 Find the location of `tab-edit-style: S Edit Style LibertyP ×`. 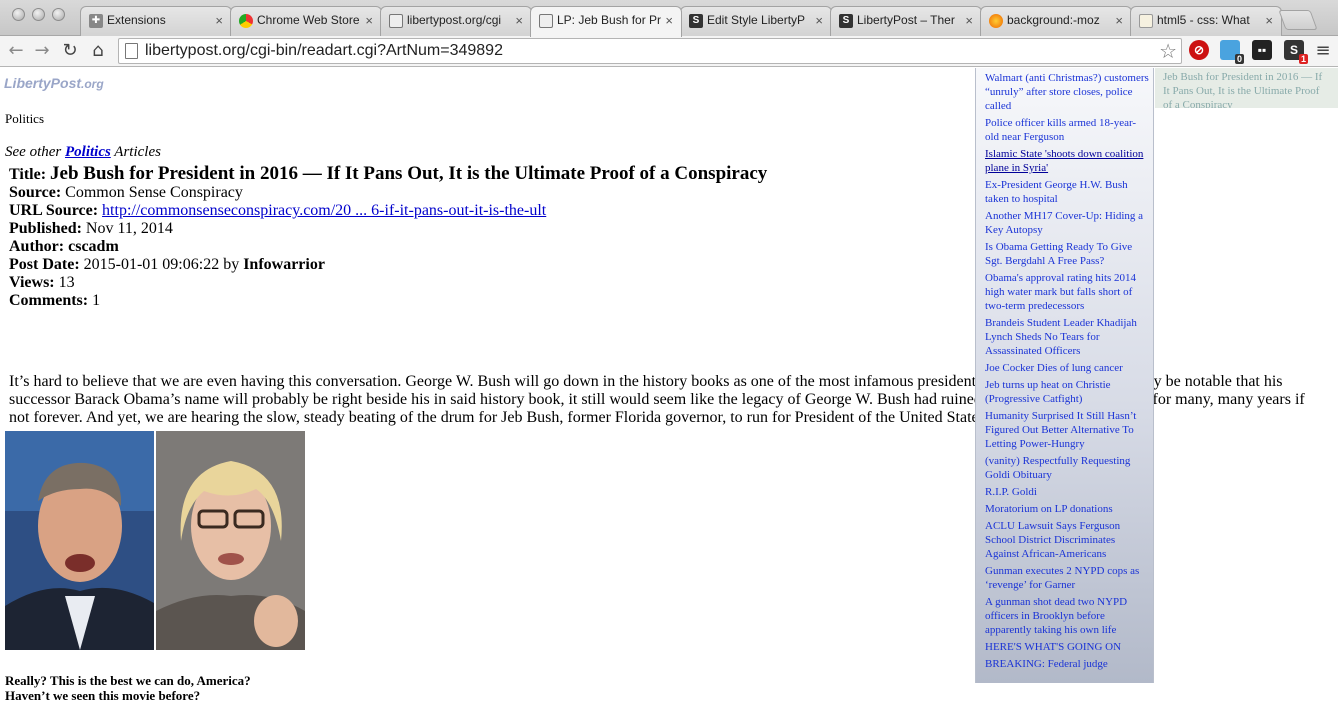

tab-edit-style: S Edit Style LibertyP × is located at coordinates (756, 21).